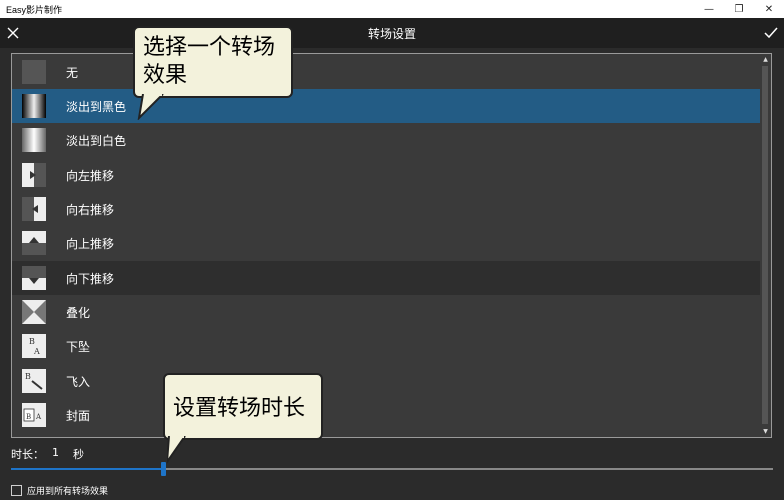 The width and height of the screenshot is (784, 500). I want to click on scroll-thumb, so click(765, 245).